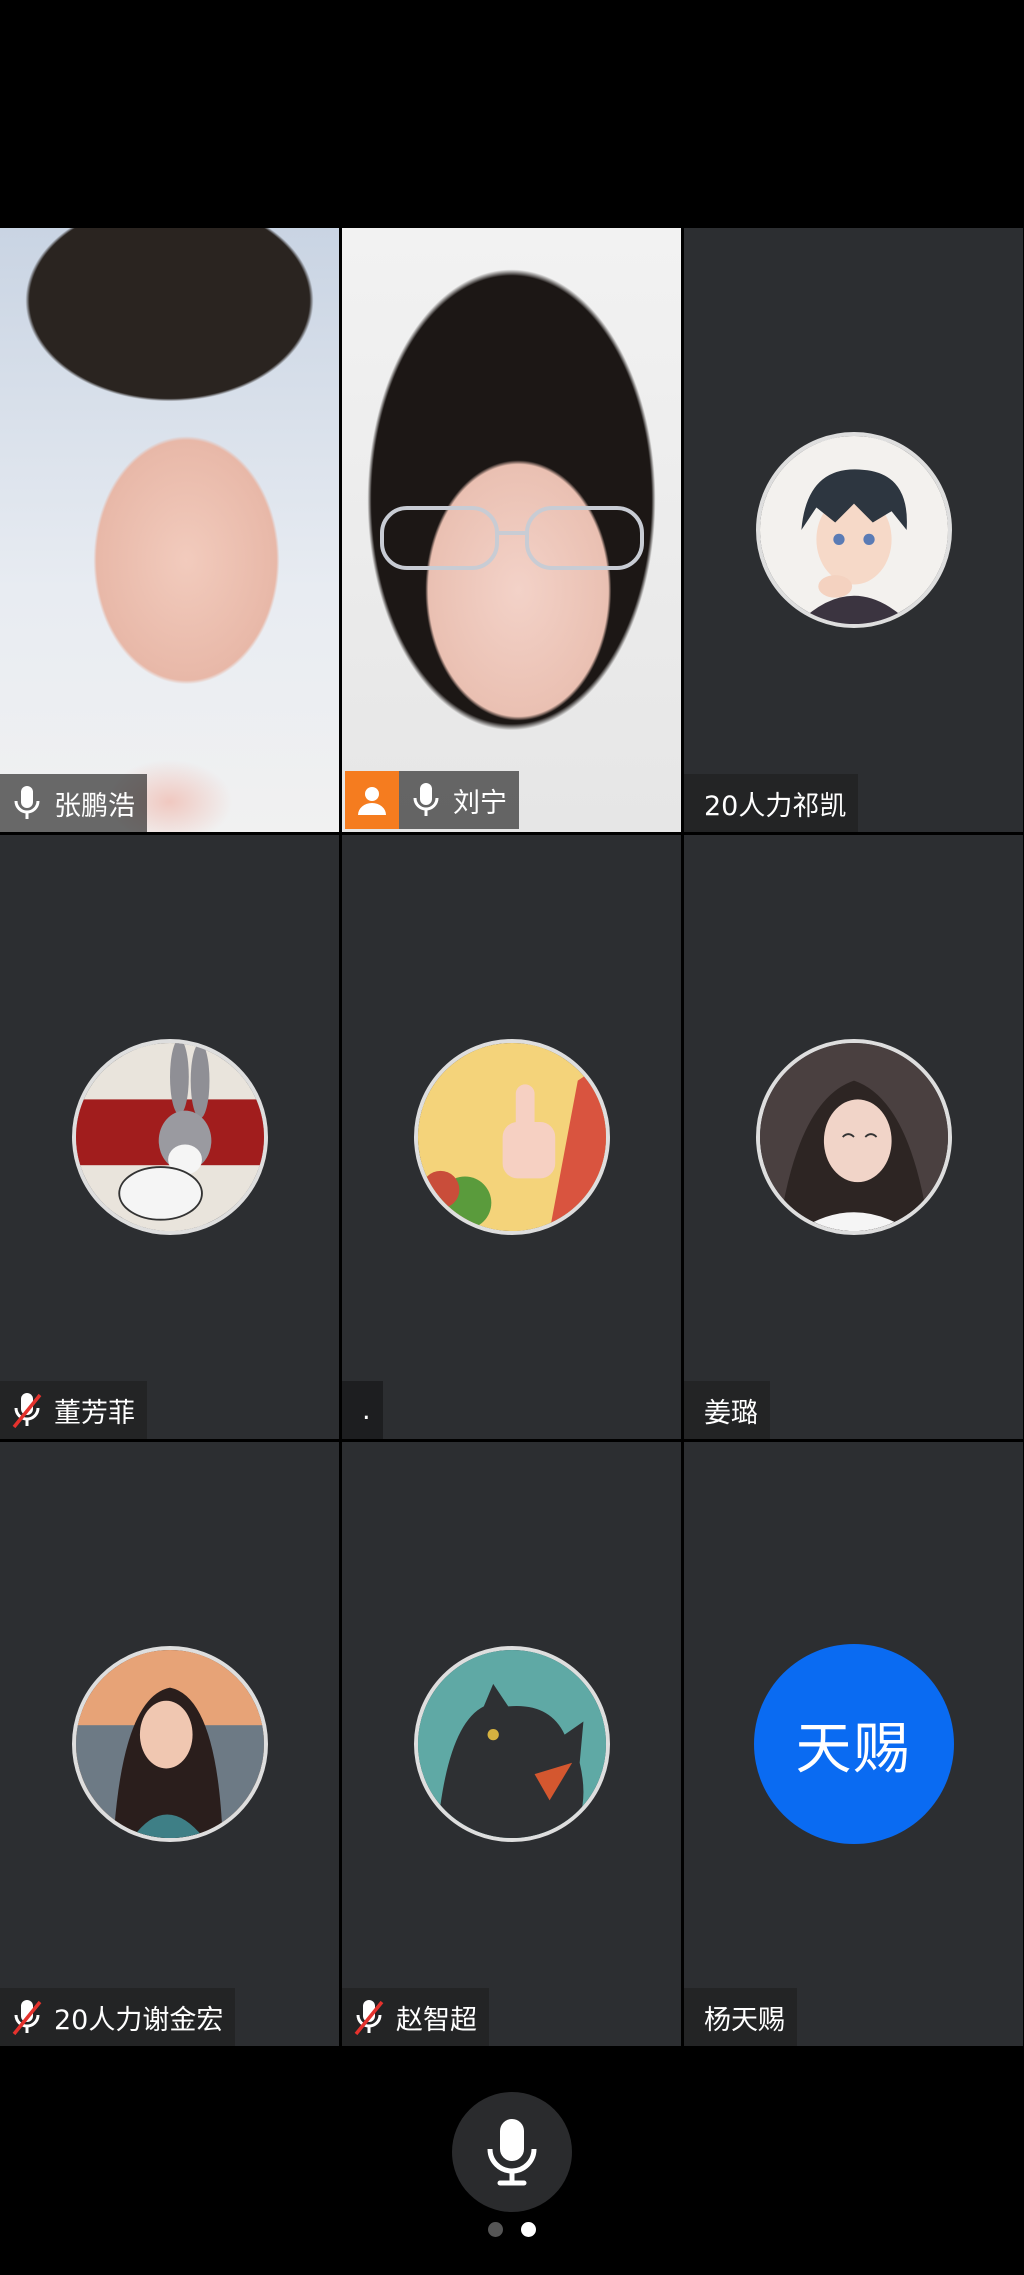  I want to click on participant-name-tag: 20人力祁凯, so click(771, 803).